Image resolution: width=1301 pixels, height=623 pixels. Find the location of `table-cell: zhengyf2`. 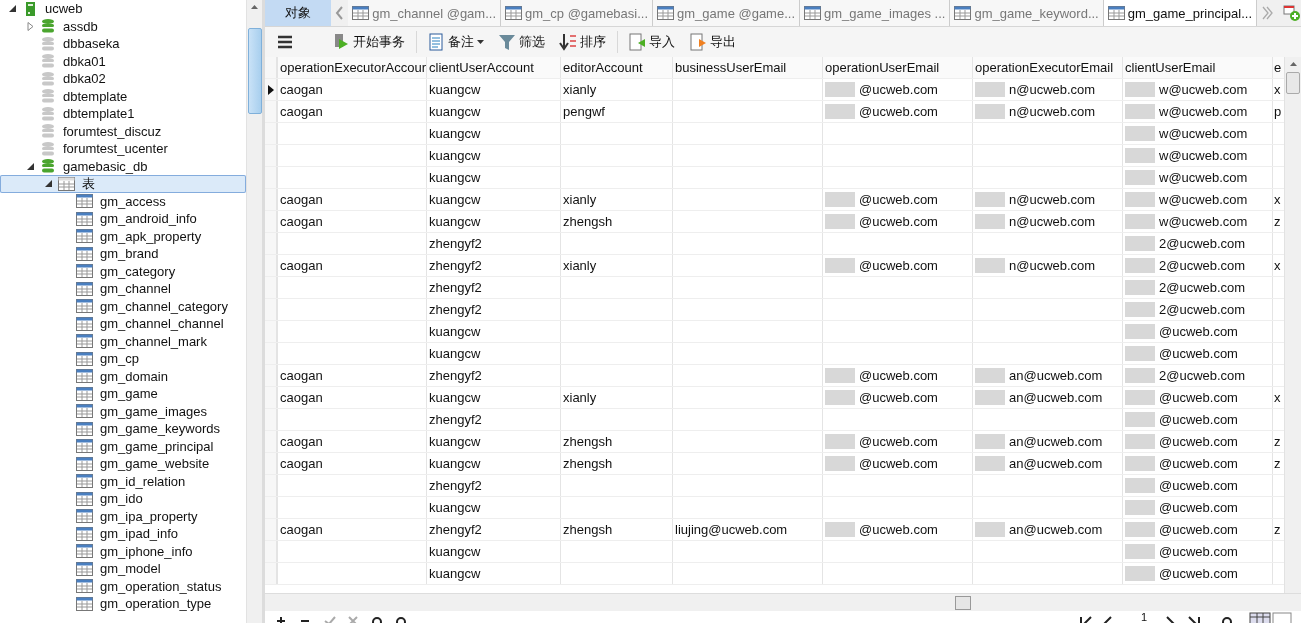

table-cell: zhengyf2 is located at coordinates (455, 309).